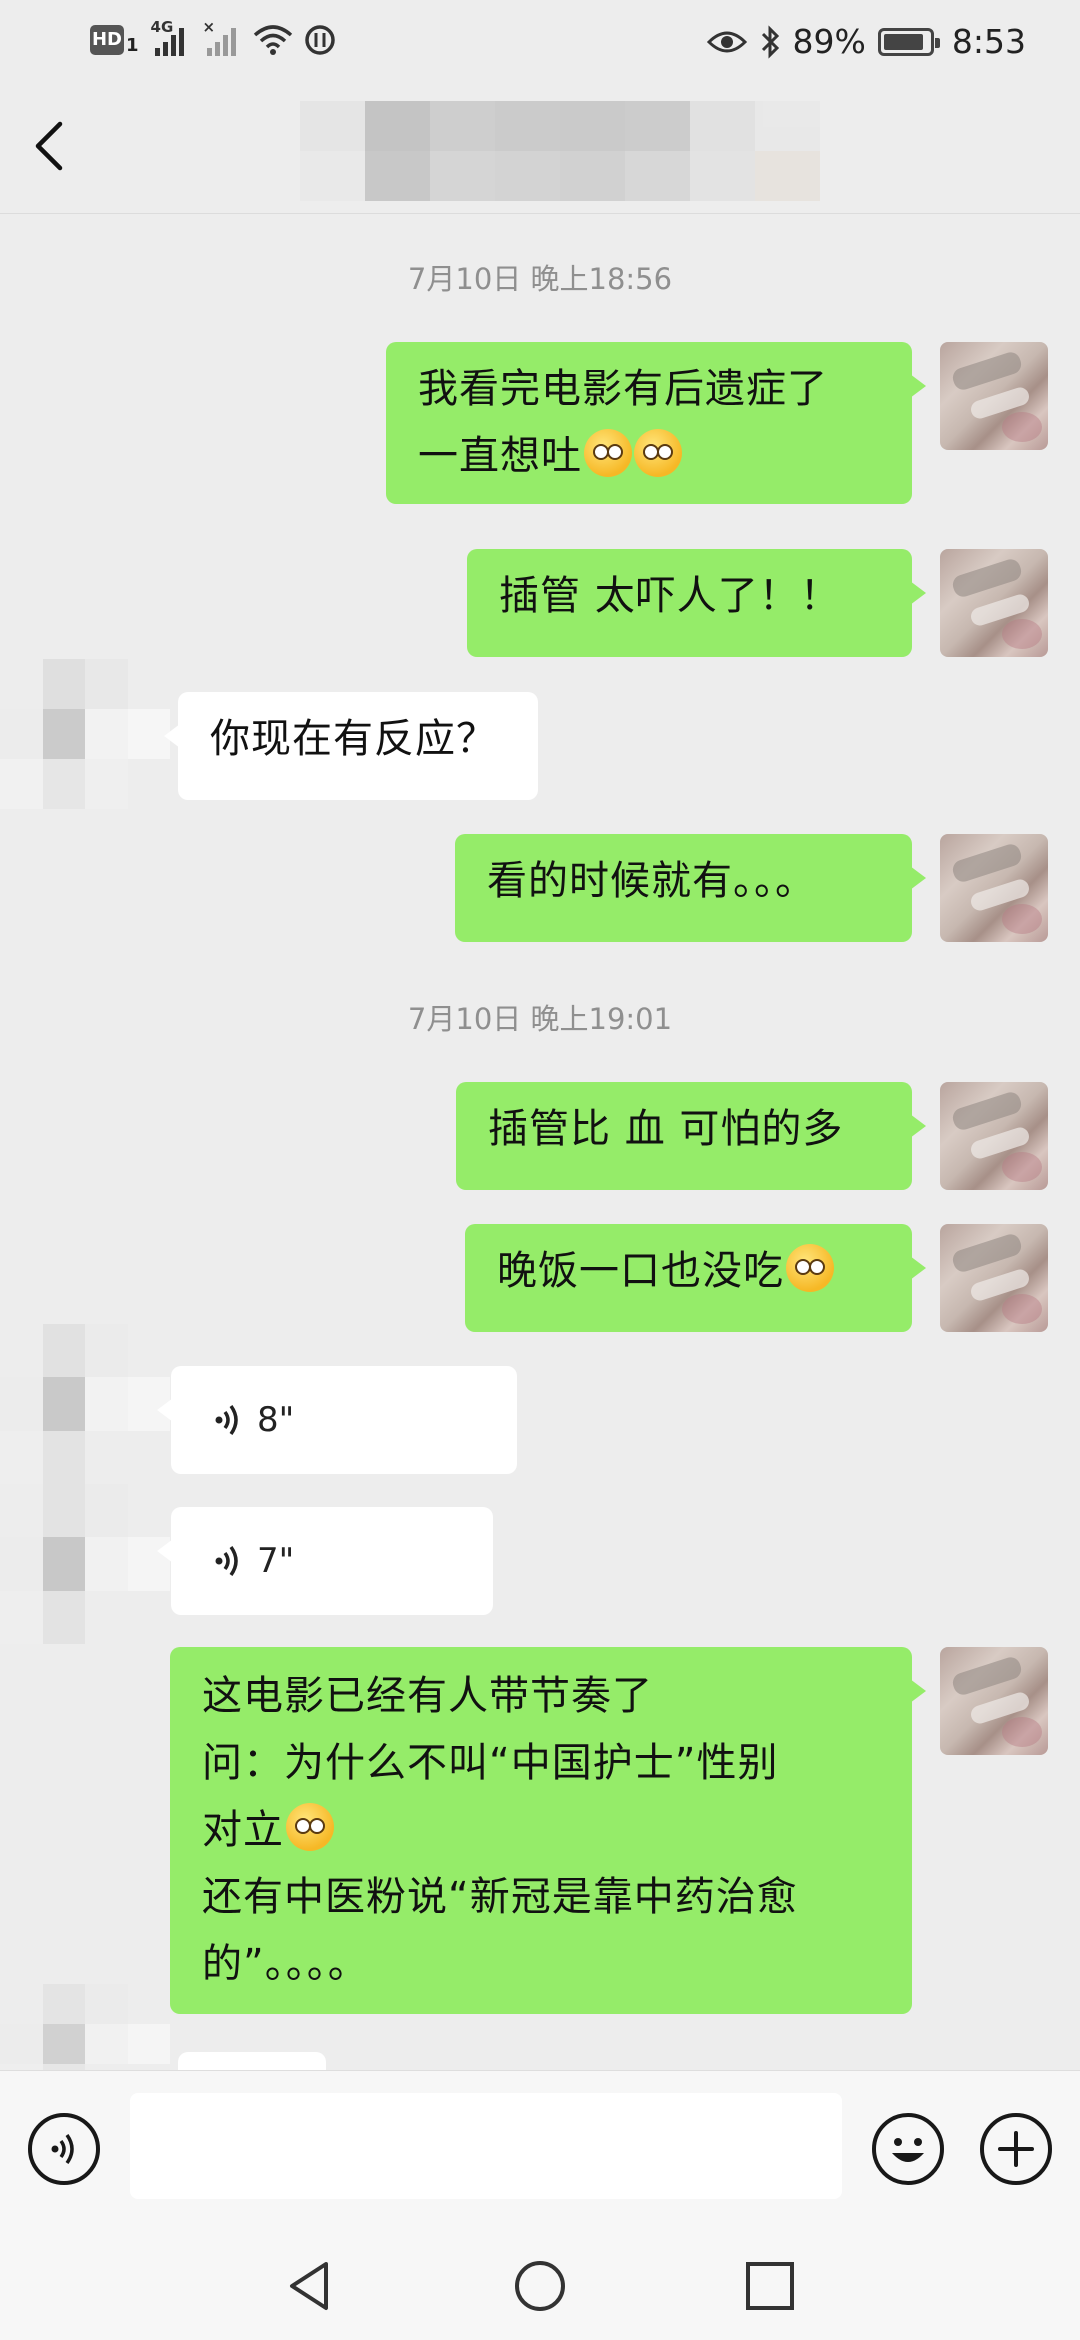 The width and height of the screenshot is (1080, 2340). I want to click on message-line: 对立, so click(541, 1830).